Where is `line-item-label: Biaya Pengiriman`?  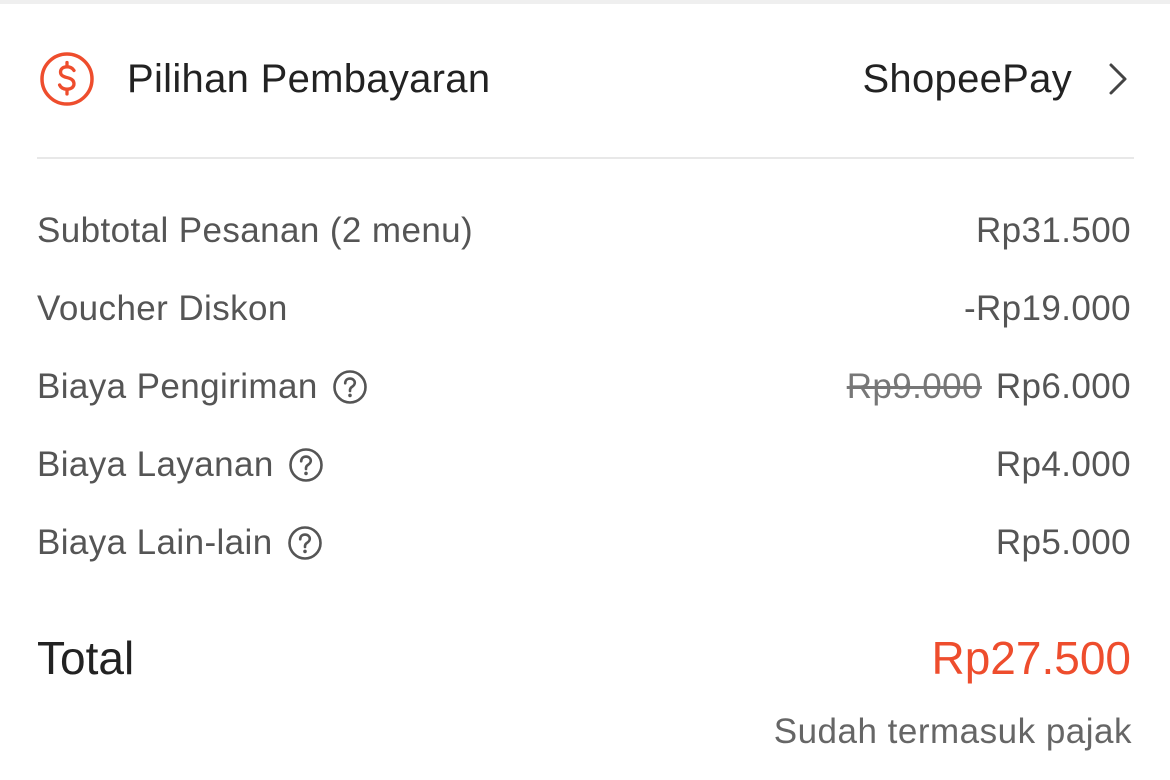
line-item-label: Biaya Pengiriman is located at coordinates (202, 387).